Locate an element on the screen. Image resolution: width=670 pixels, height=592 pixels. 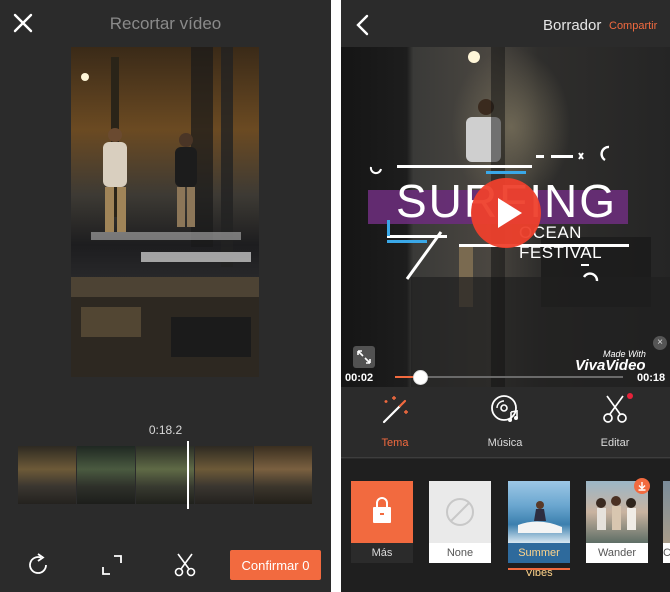
tool-theme-button: Tema is located at coordinates (395, 420).